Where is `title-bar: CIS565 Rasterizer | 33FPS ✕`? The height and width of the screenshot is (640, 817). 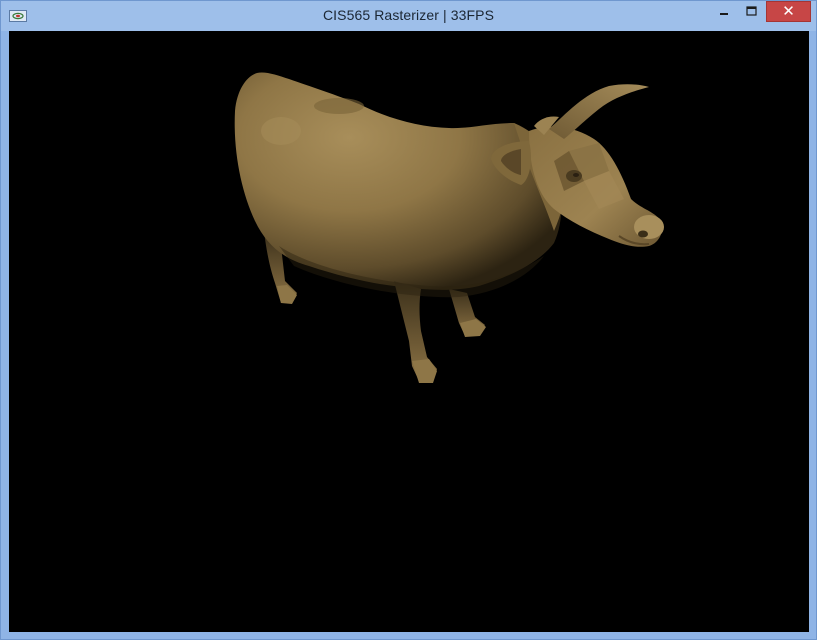
title-bar: CIS565 Rasterizer | 33FPS ✕ is located at coordinates (408, 16).